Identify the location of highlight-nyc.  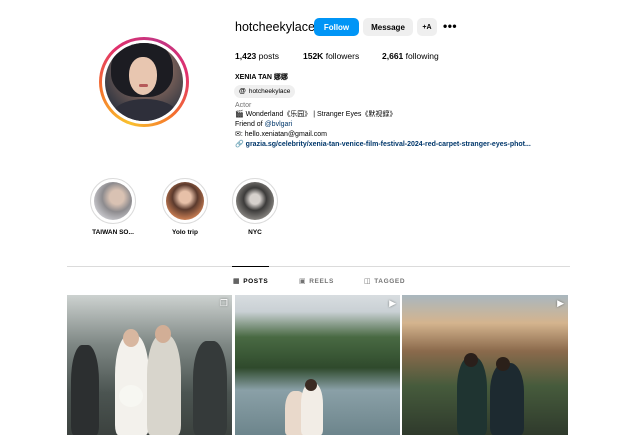
(255, 201).